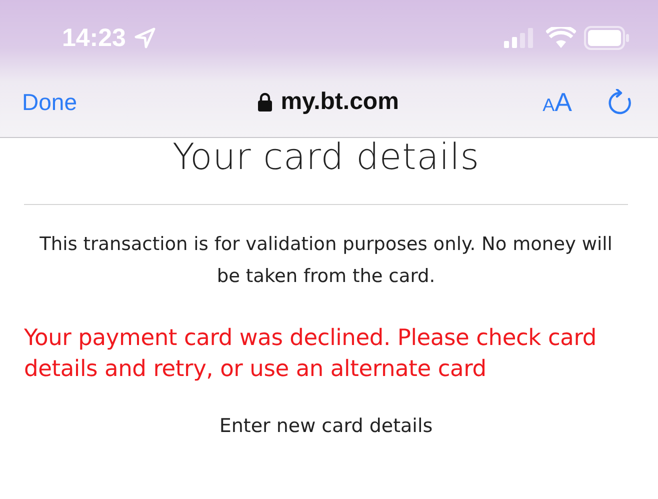 This screenshot has height=499, width=658. What do you see at coordinates (94, 38) in the screenshot?
I see `status-time: 14:23` at bounding box center [94, 38].